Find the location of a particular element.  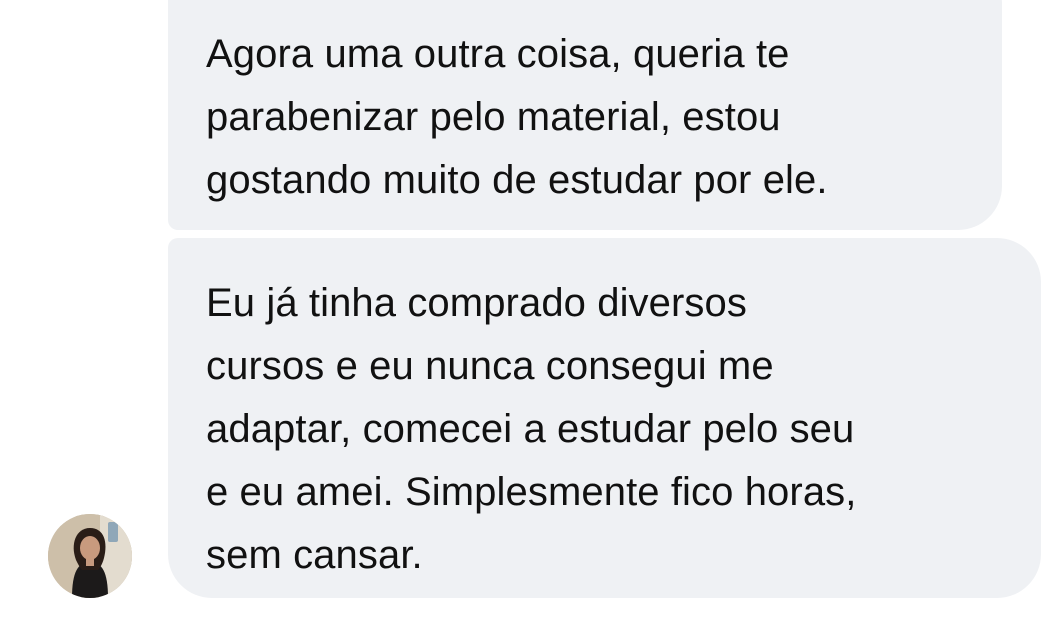

profile-photo-icon is located at coordinates (90, 556).